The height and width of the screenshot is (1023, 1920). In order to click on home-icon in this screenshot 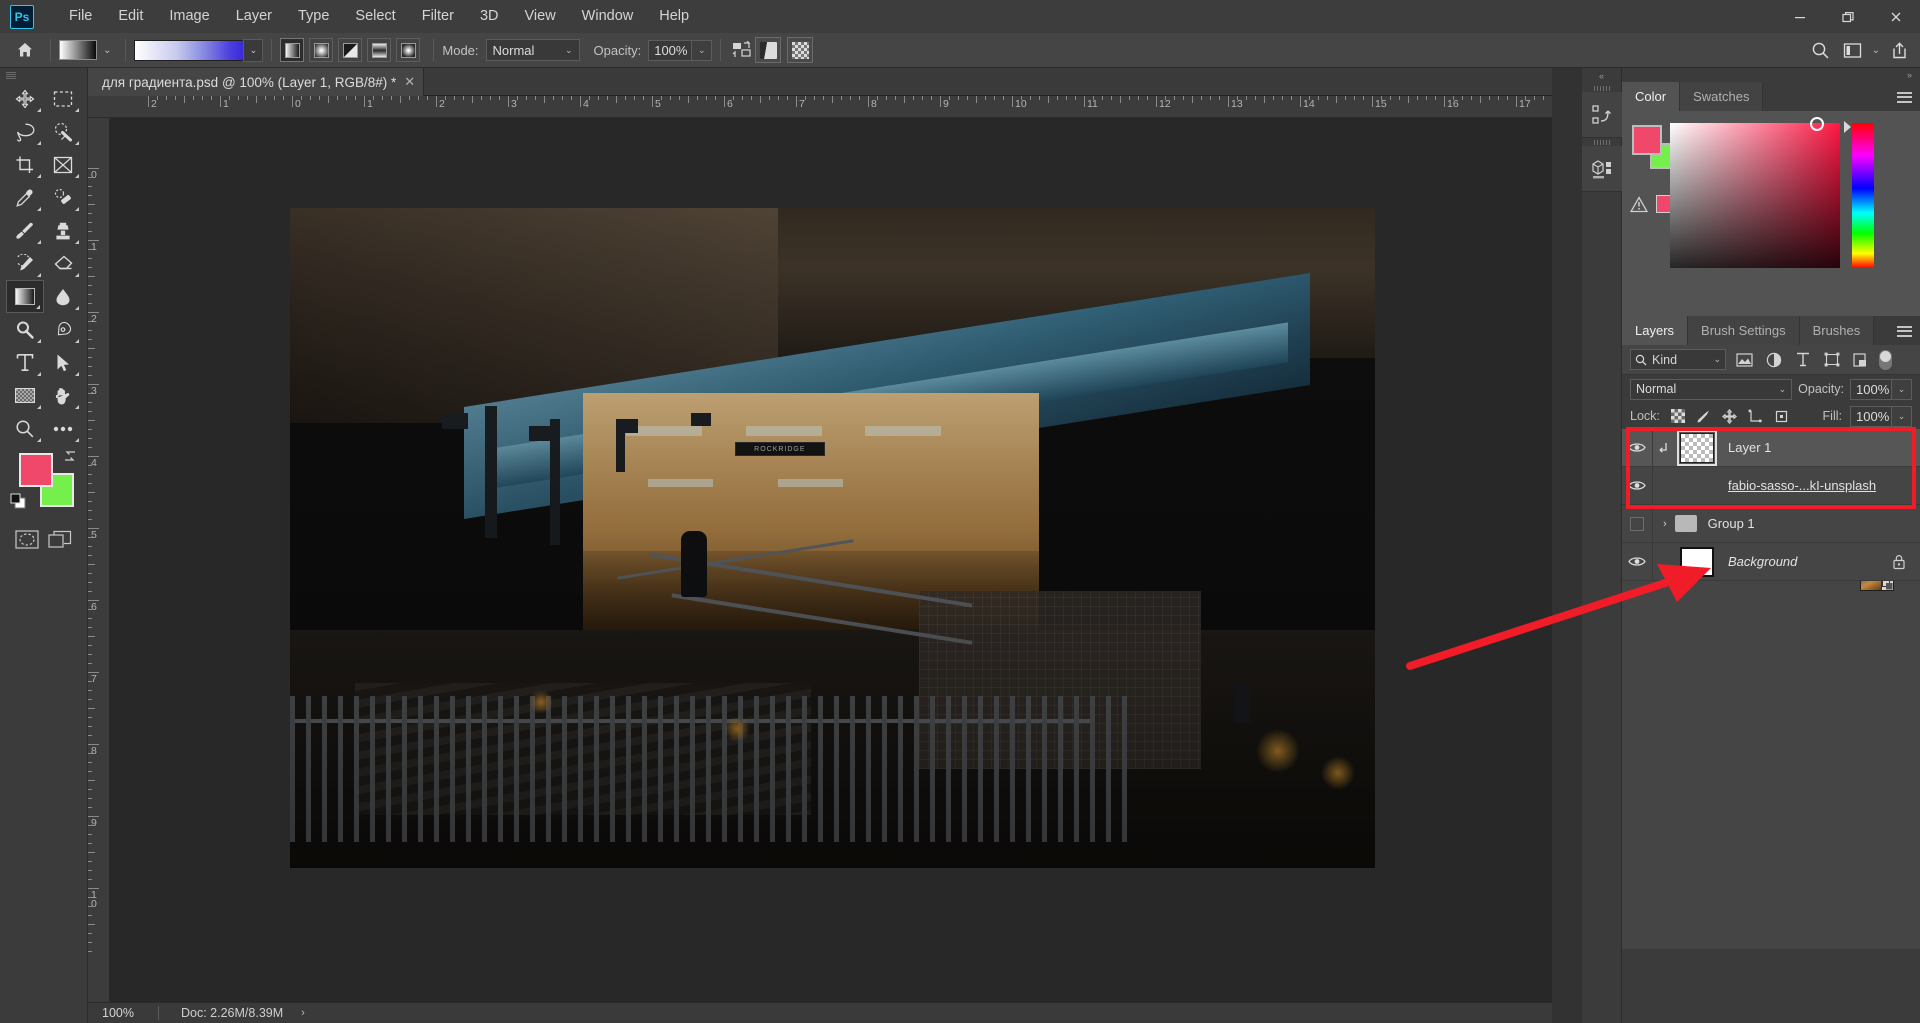, I will do `click(25, 50)`.